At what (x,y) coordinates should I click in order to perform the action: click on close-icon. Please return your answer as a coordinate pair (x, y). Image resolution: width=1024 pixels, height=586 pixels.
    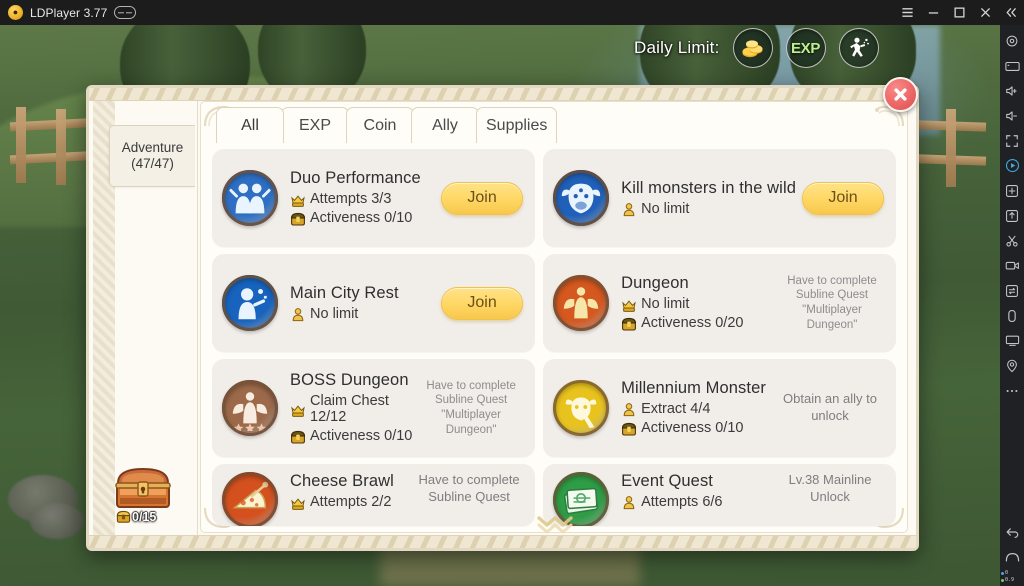
    Looking at the image, I should click on (985, 12).